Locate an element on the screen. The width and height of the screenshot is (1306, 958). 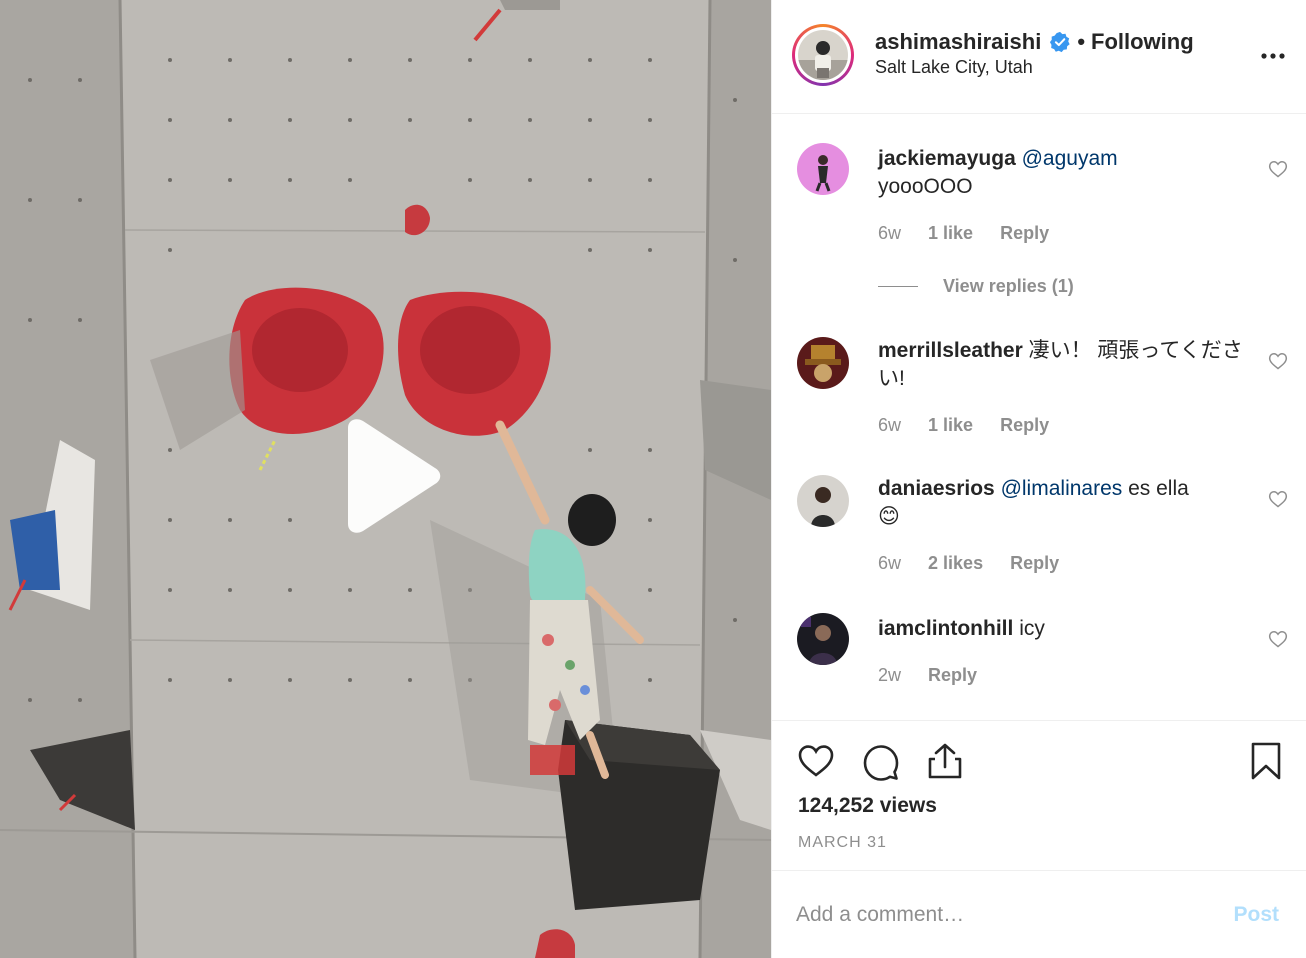
add-comment-bar: Post is located at coordinates (1039, 914).